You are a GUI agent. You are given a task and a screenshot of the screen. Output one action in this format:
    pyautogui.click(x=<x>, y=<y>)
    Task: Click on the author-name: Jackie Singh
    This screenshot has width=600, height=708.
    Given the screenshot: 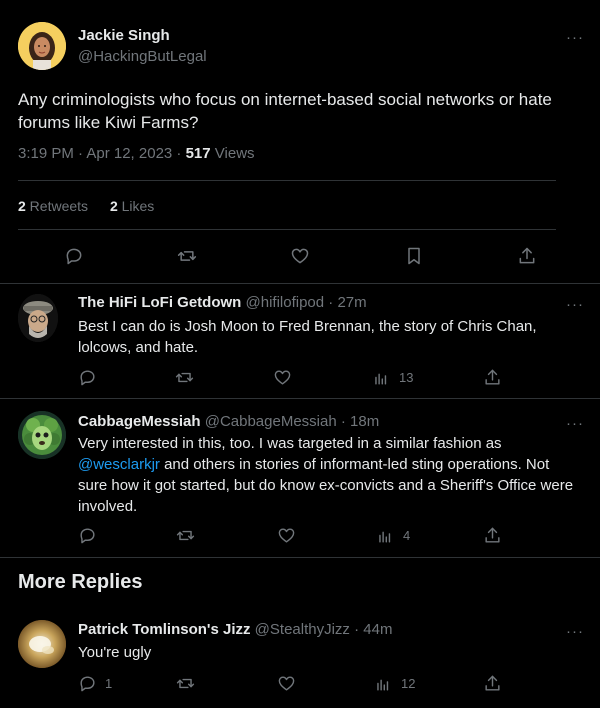 What is the action you would take?
    pyautogui.click(x=124, y=36)
    